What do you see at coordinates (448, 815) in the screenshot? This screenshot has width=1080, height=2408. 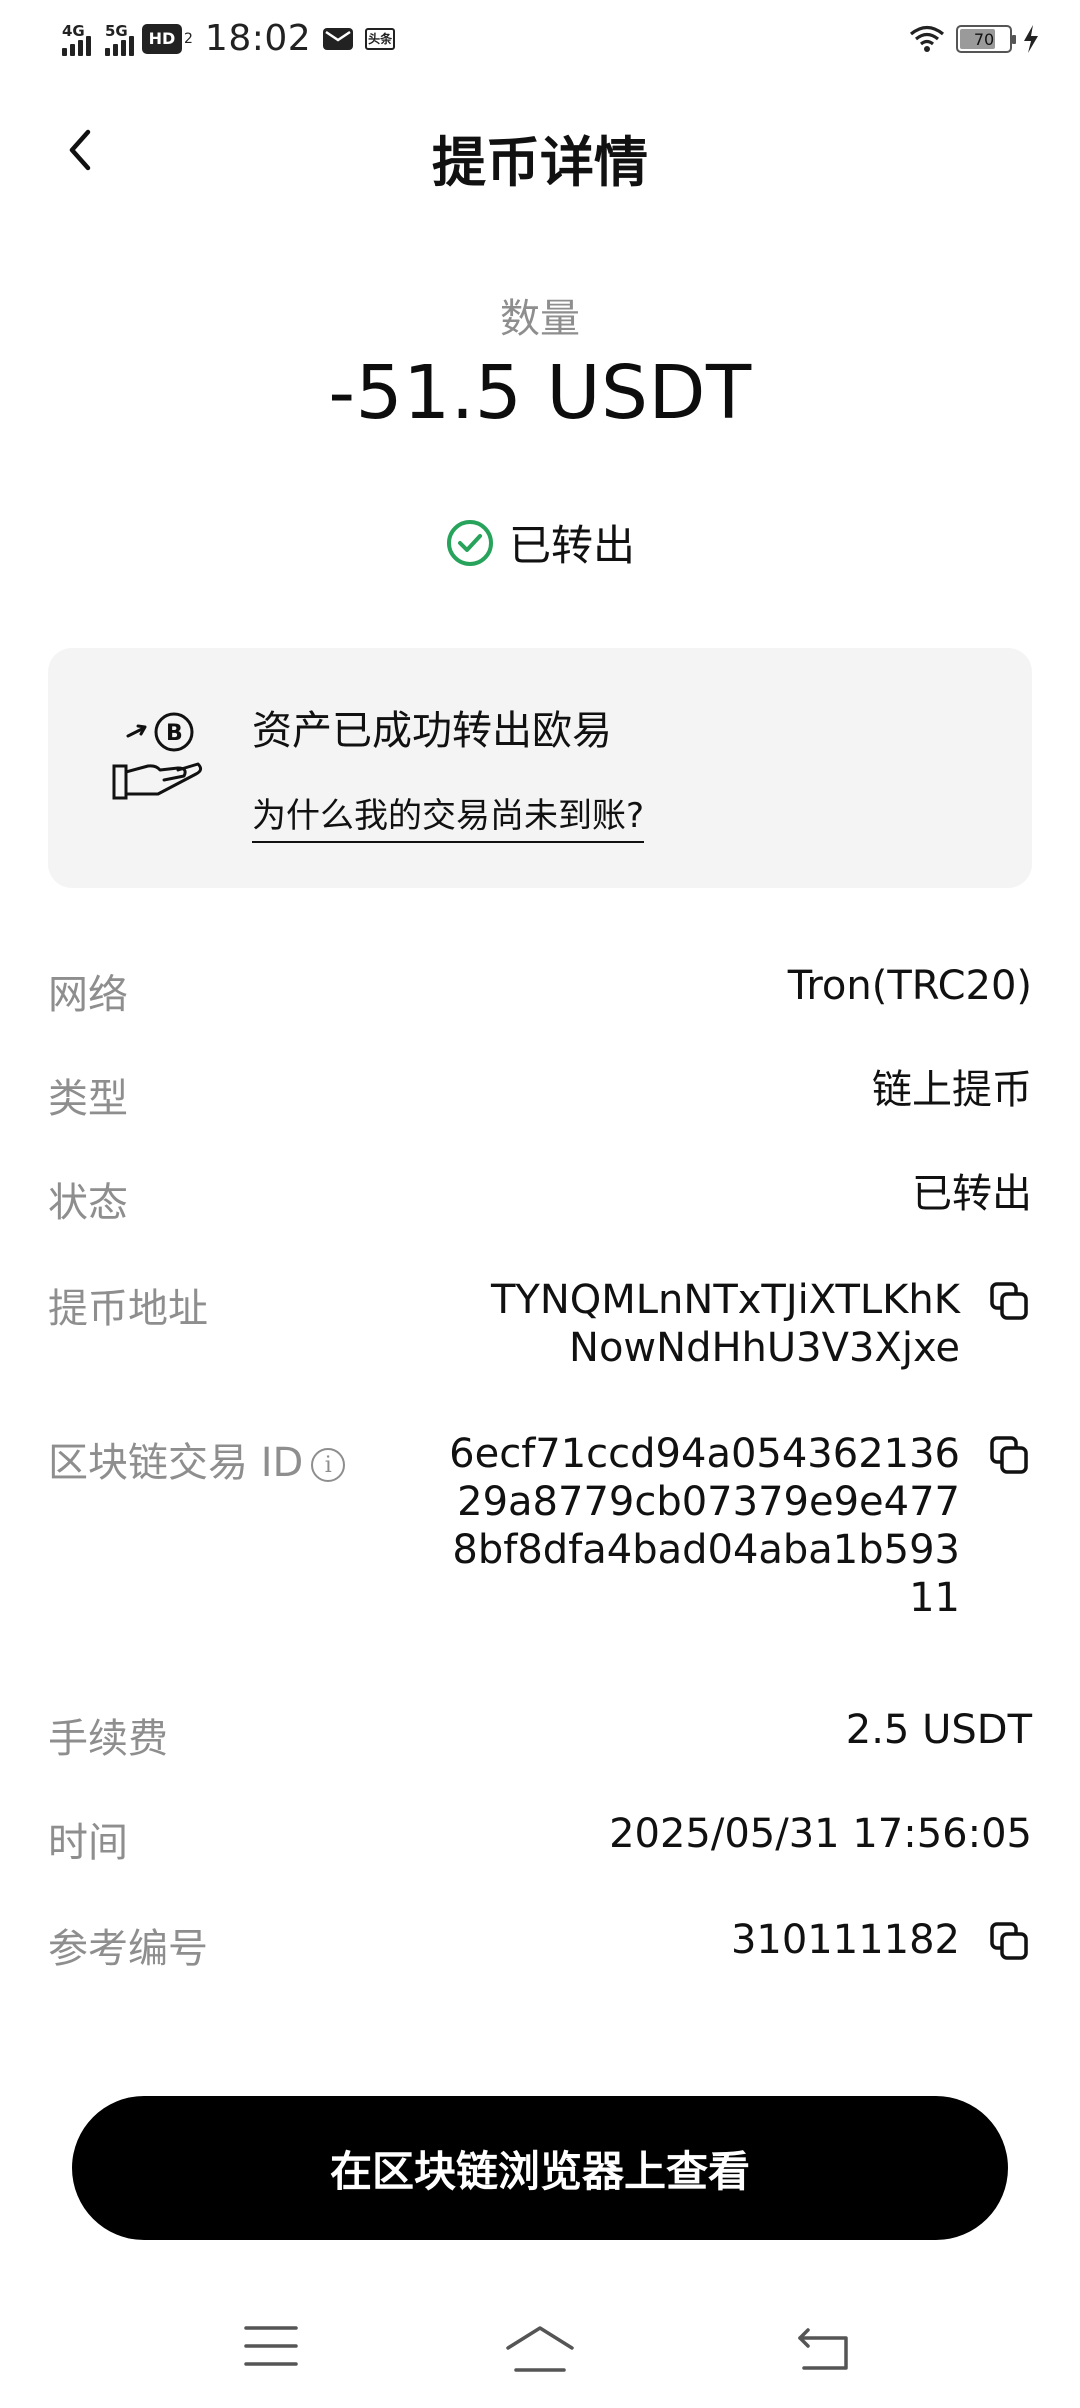 I see `why-not-arrived-link: 为什么我的交易尚未到账?` at bounding box center [448, 815].